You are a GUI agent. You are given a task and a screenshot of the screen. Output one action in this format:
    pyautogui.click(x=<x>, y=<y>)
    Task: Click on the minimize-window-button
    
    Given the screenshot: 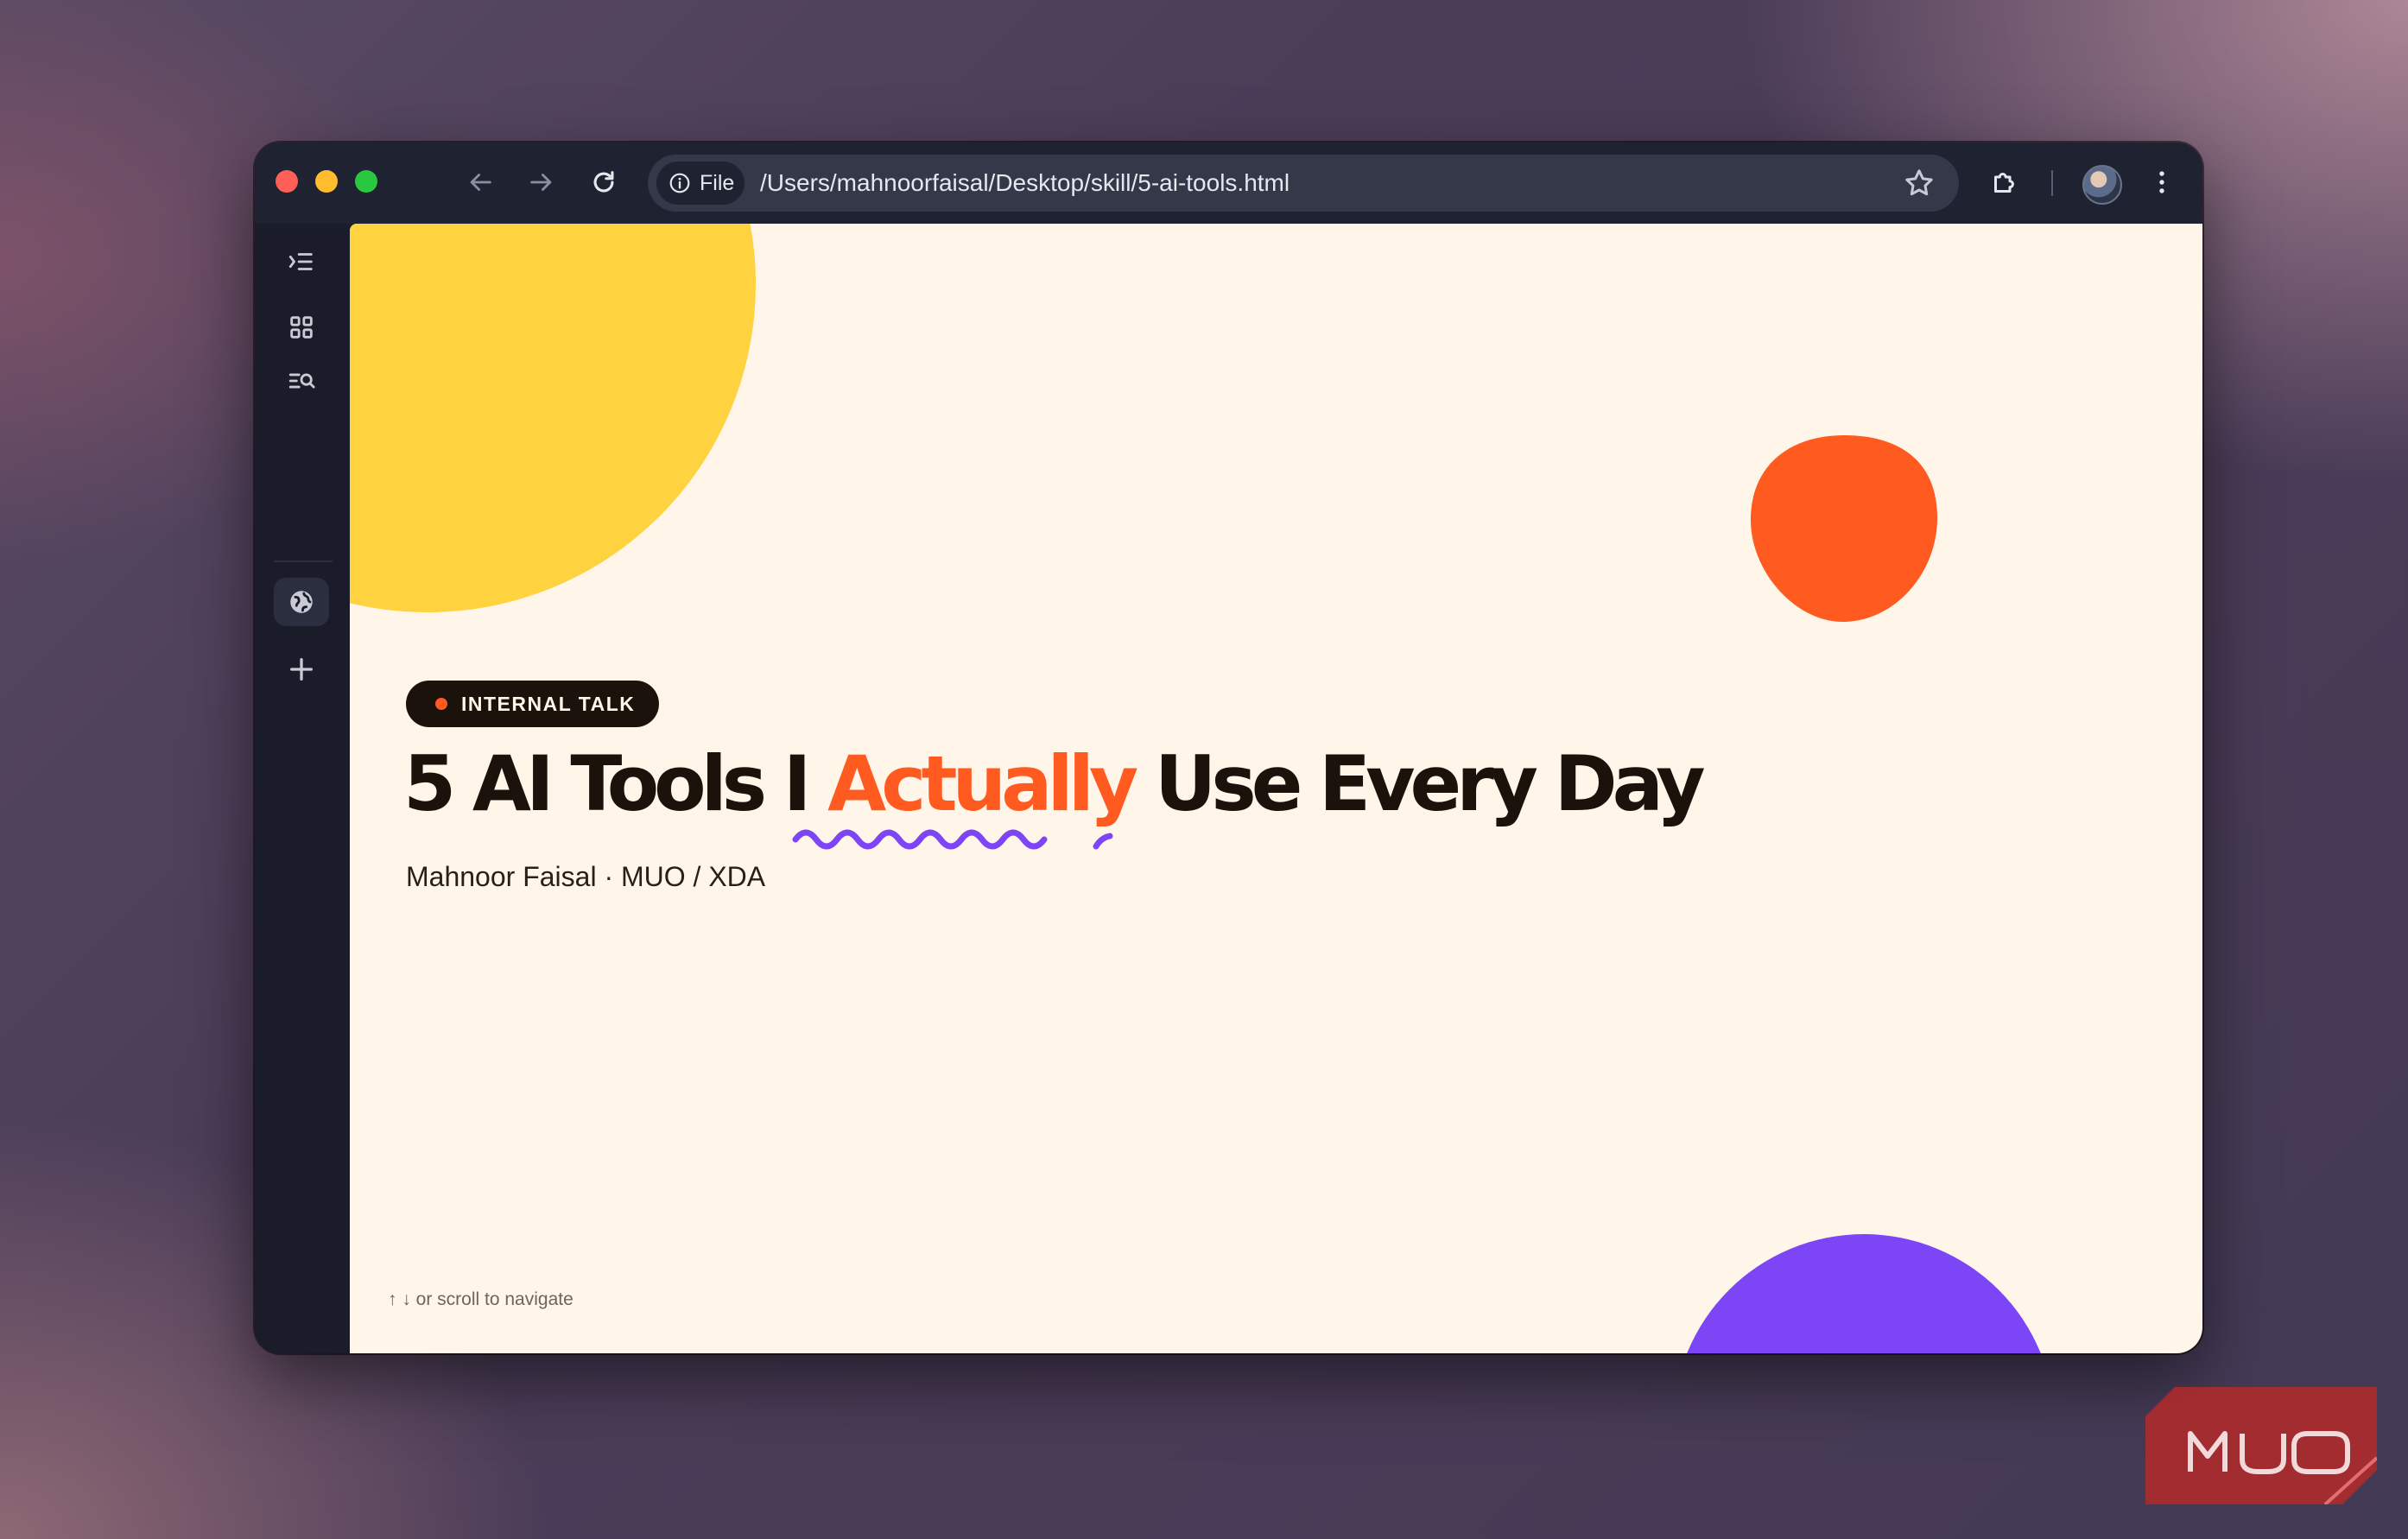 What is the action you would take?
    pyautogui.click(x=326, y=181)
    